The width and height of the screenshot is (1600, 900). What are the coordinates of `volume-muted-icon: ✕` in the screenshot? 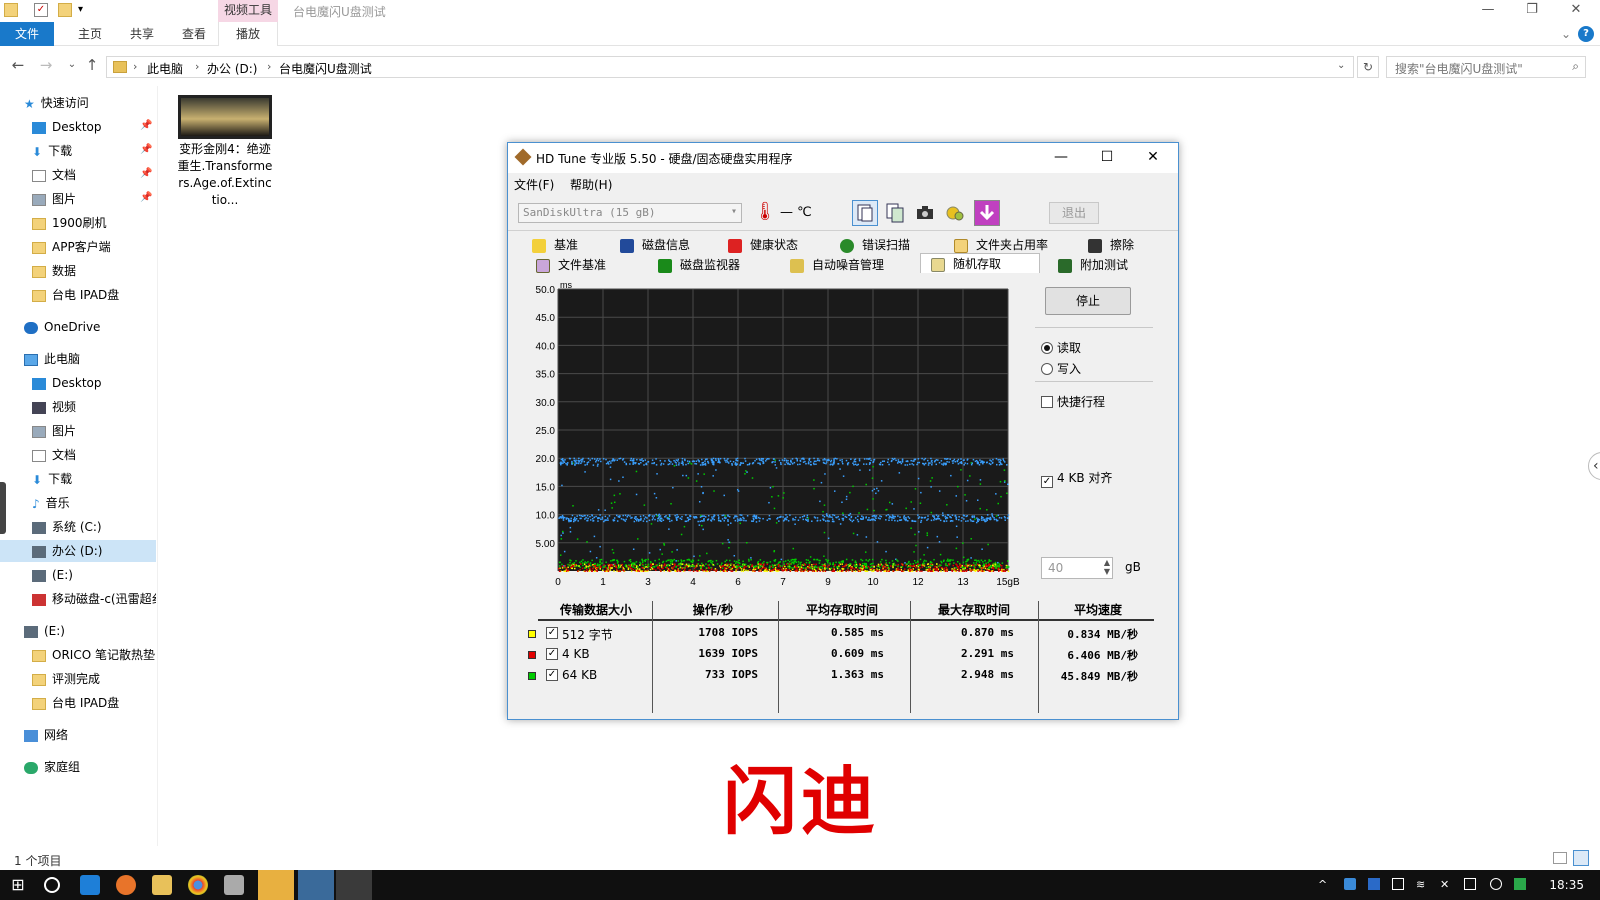 It's located at (1446, 884).